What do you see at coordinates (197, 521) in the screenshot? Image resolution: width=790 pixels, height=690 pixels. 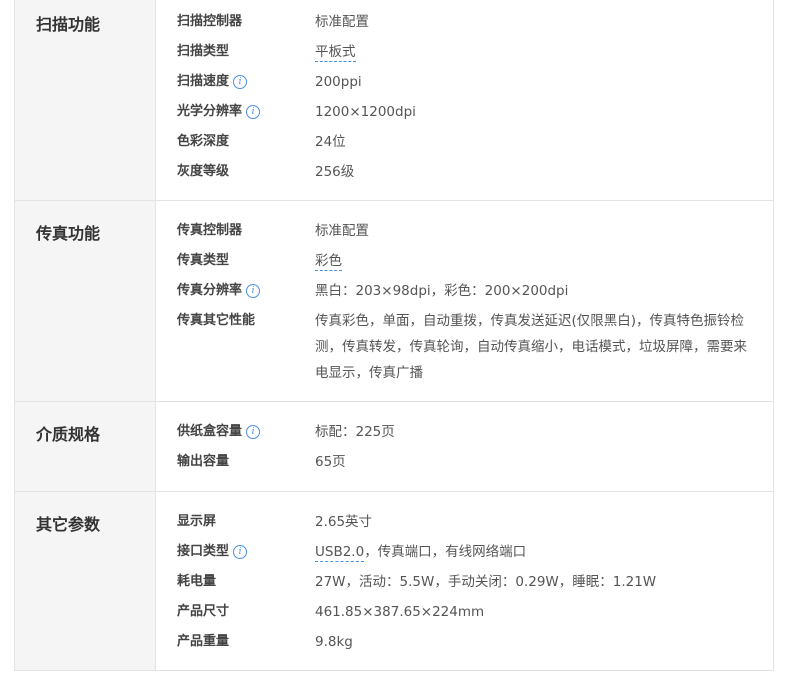 I see `spec-label: 显示屏` at bounding box center [197, 521].